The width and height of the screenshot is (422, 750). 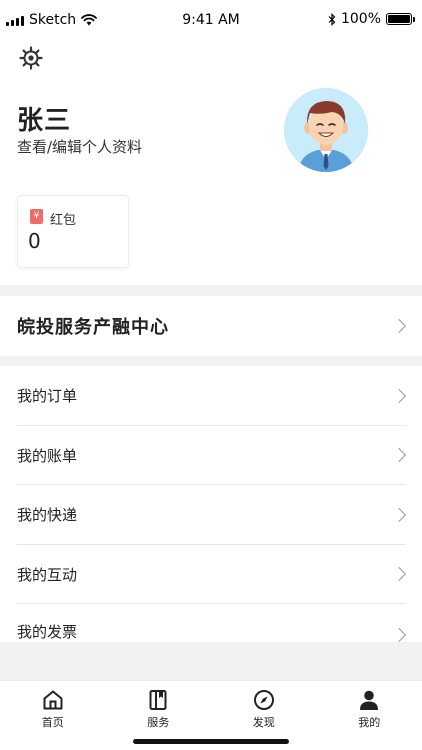 What do you see at coordinates (47, 396) in the screenshot?
I see `menu-item-label: 我的订单` at bounding box center [47, 396].